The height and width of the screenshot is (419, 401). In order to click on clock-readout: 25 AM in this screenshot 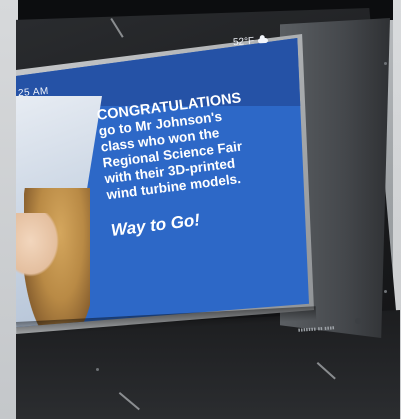, I will do `click(33, 92)`.